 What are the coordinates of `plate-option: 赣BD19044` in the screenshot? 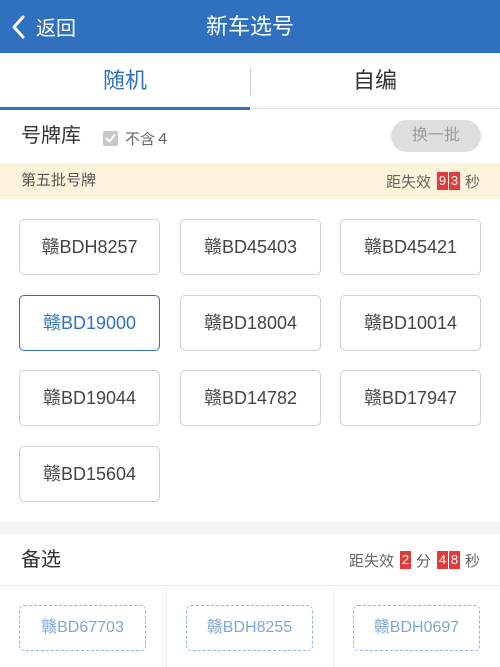 It's located at (89, 398).